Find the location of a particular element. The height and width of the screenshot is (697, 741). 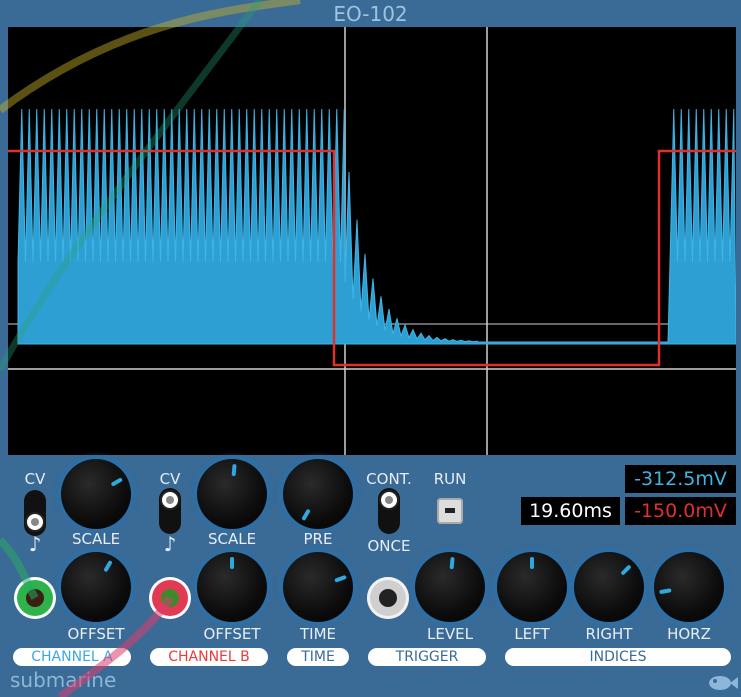

brand-label: submarine is located at coordinates (63, 680).